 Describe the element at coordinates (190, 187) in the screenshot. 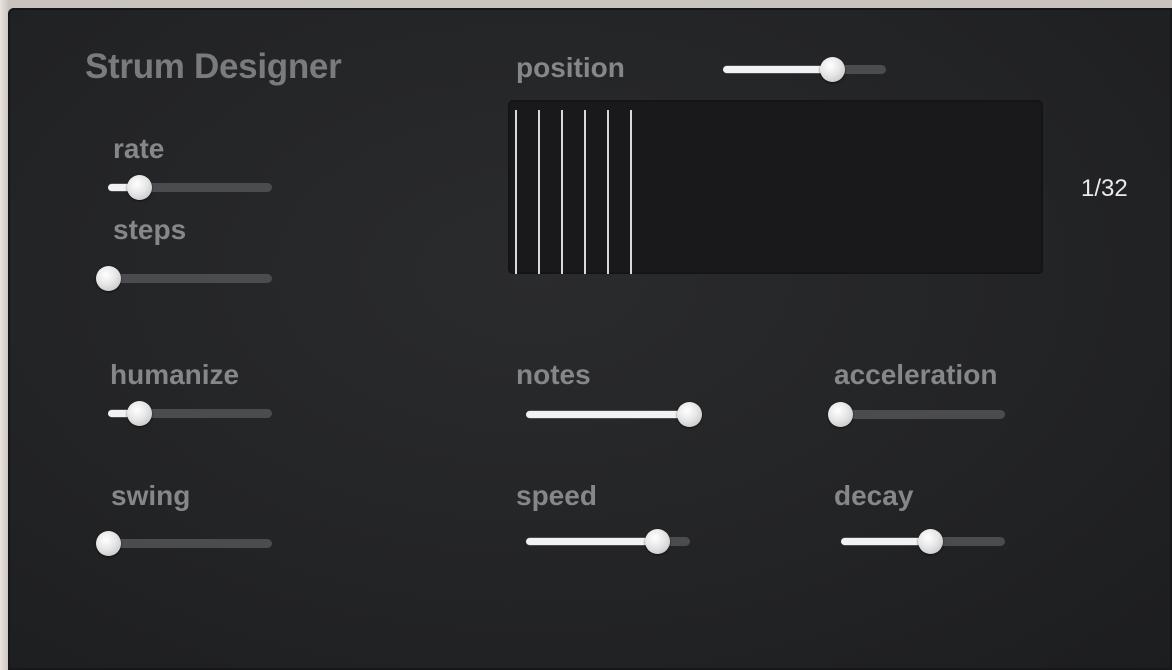

I see `rate-slider` at that location.